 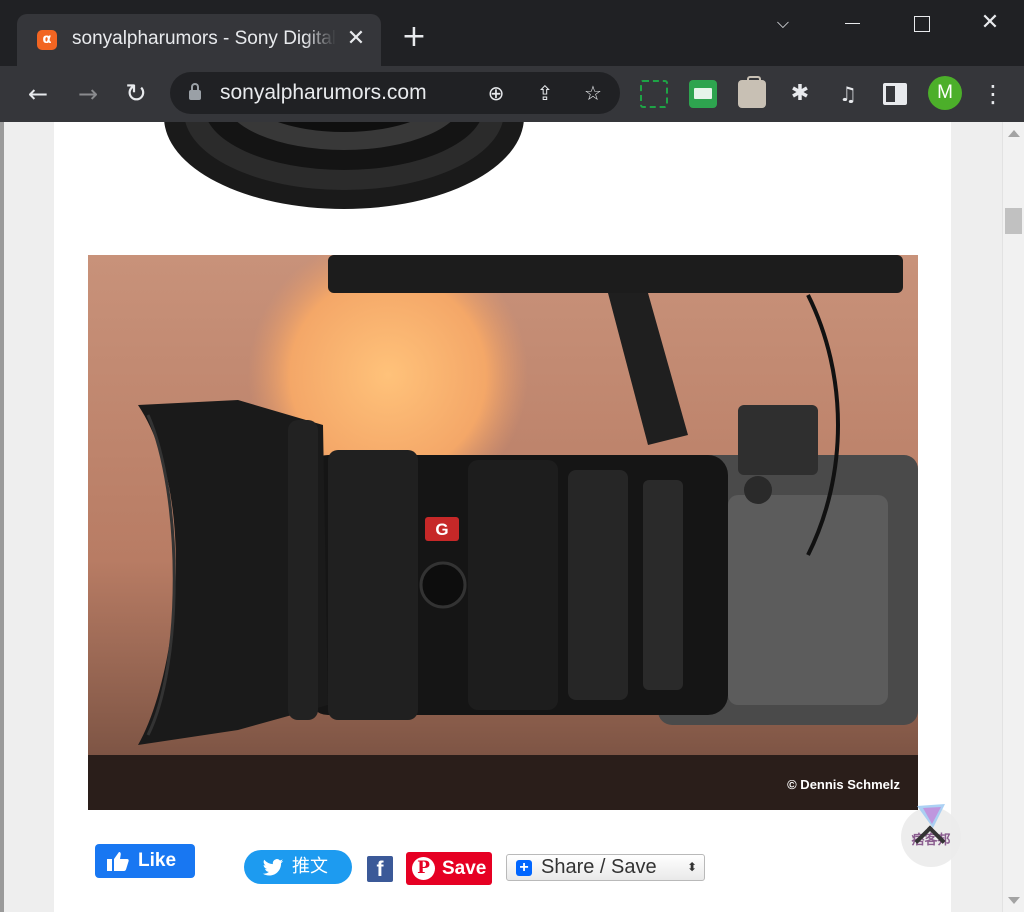 What do you see at coordinates (545, 93) in the screenshot?
I see `share-icon: ⇪` at bounding box center [545, 93].